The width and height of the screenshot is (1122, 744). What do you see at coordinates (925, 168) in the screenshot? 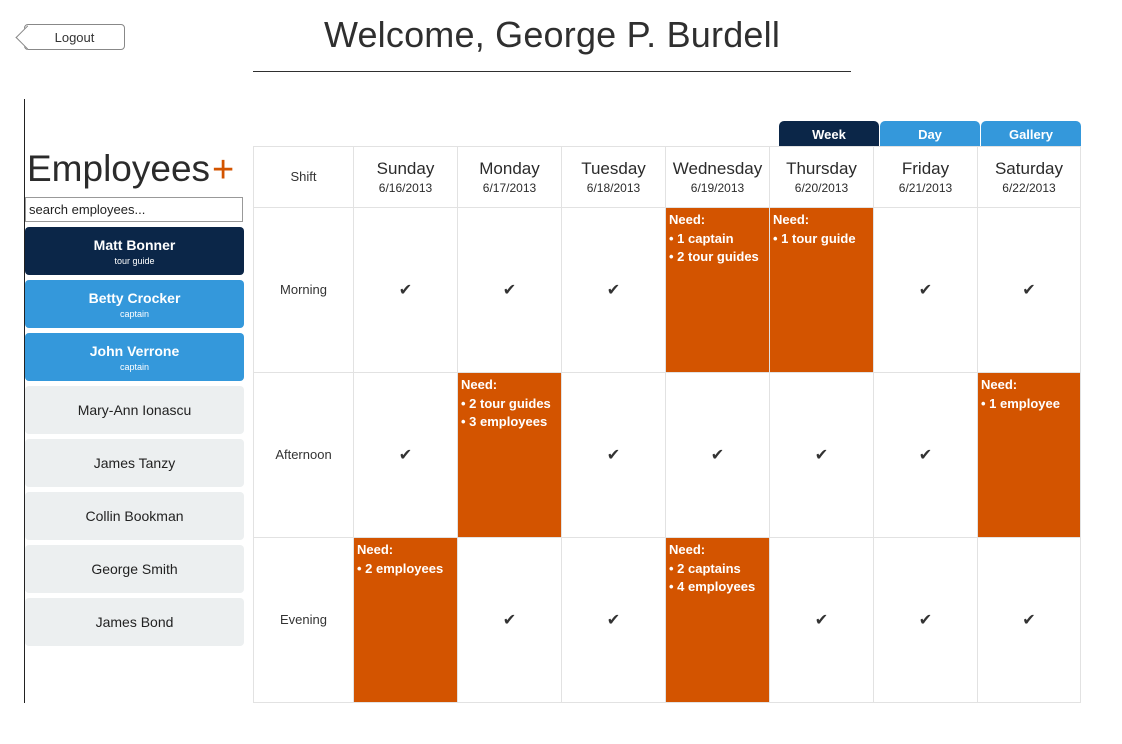
I see `day-name: Friday` at bounding box center [925, 168].